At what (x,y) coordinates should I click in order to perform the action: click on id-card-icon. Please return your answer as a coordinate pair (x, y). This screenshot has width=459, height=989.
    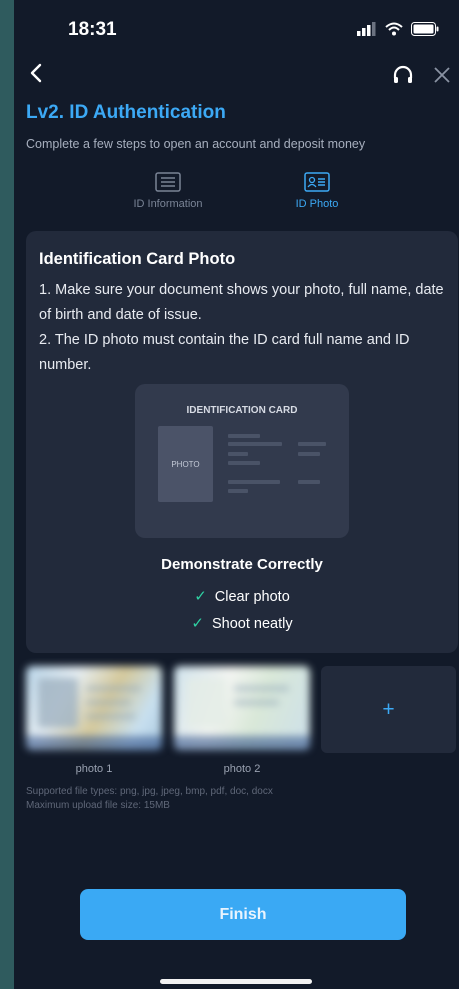
    Looking at the image, I should click on (317, 182).